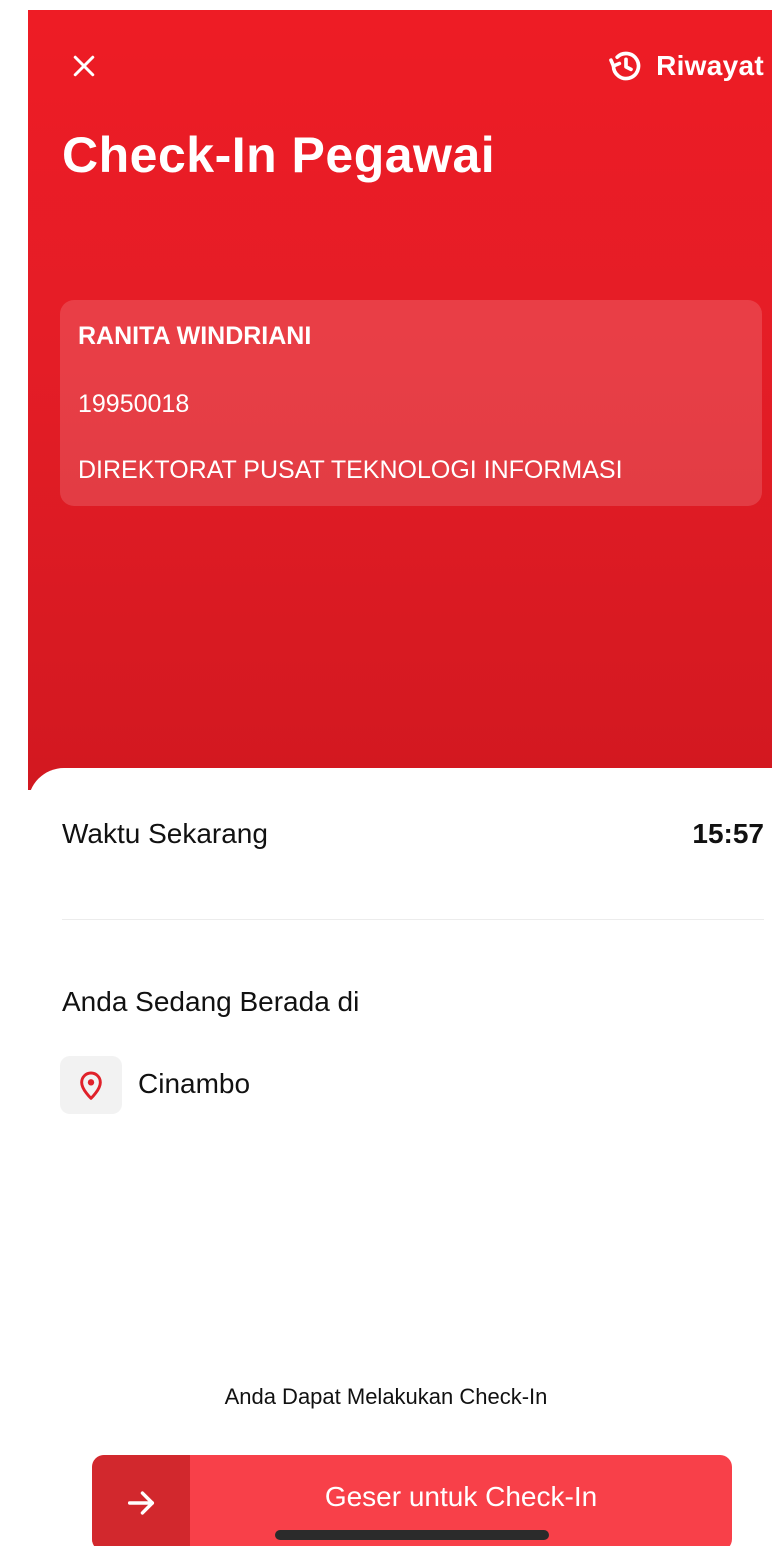 The image size is (772, 1546). What do you see at coordinates (625, 66) in the screenshot?
I see `history-clock-icon` at bounding box center [625, 66].